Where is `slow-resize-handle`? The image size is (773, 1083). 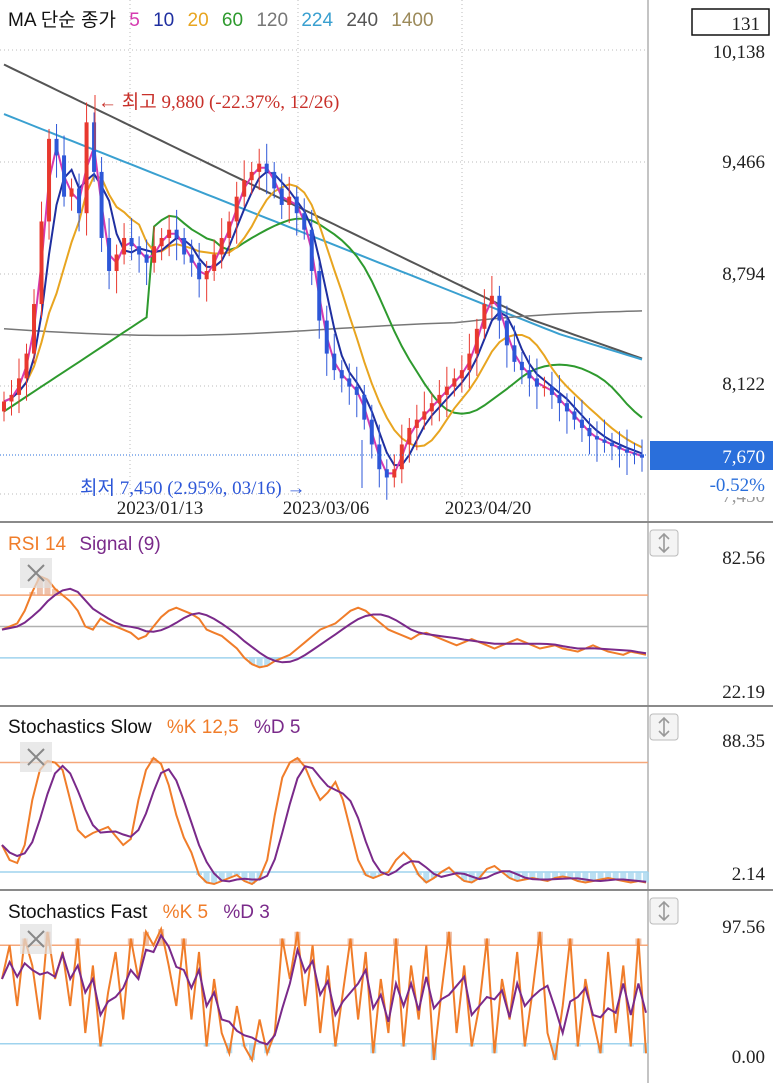 slow-resize-handle is located at coordinates (664, 727).